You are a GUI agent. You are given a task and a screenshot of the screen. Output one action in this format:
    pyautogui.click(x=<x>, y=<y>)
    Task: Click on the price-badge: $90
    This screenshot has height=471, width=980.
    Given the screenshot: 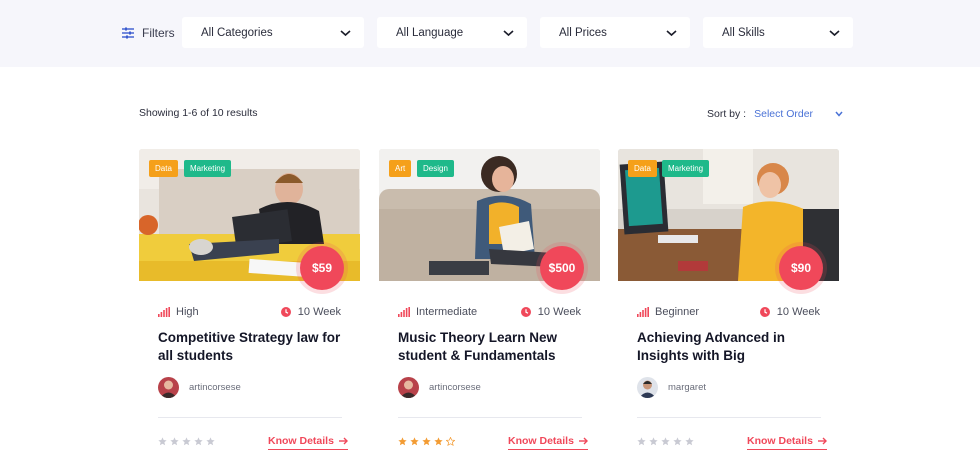 What is the action you would take?
    pyautogui.click(x=801, y=268)
    